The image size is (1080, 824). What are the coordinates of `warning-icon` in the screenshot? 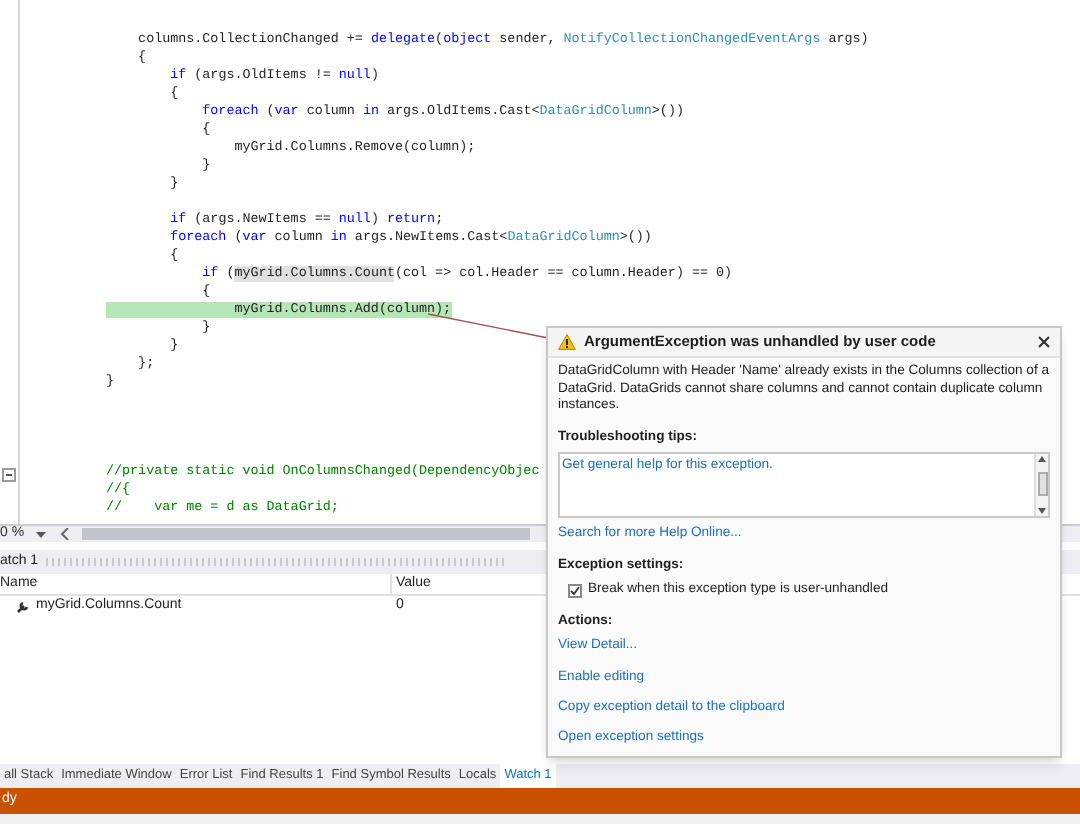 It's located at (567, 342).